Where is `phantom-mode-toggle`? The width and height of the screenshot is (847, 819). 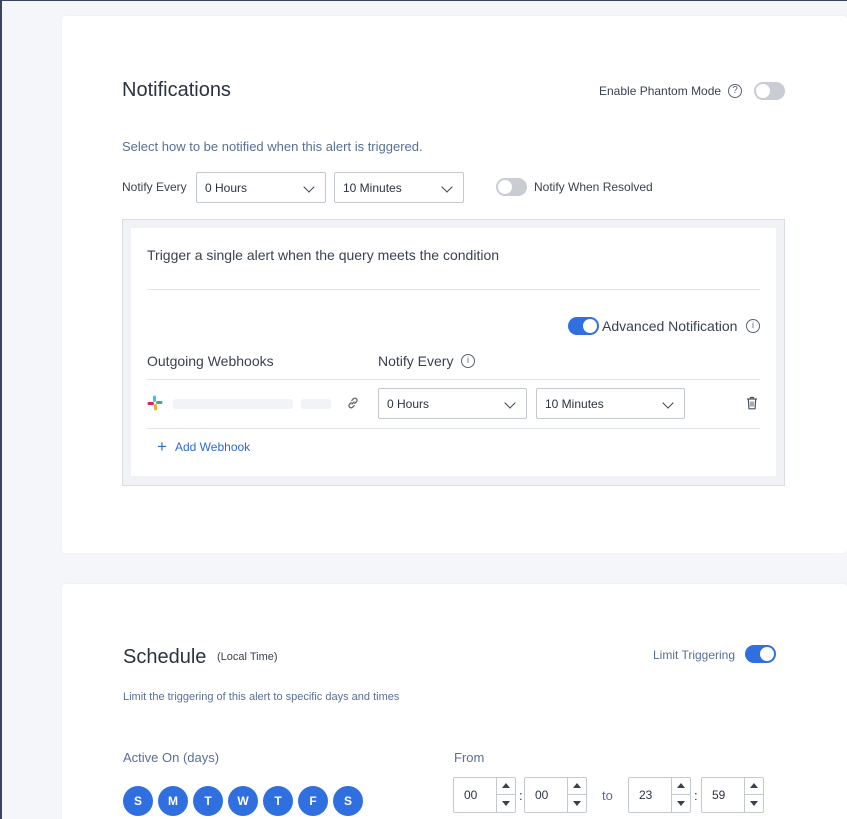 phantom-mode-toggle is located at coordinates (769, 91).